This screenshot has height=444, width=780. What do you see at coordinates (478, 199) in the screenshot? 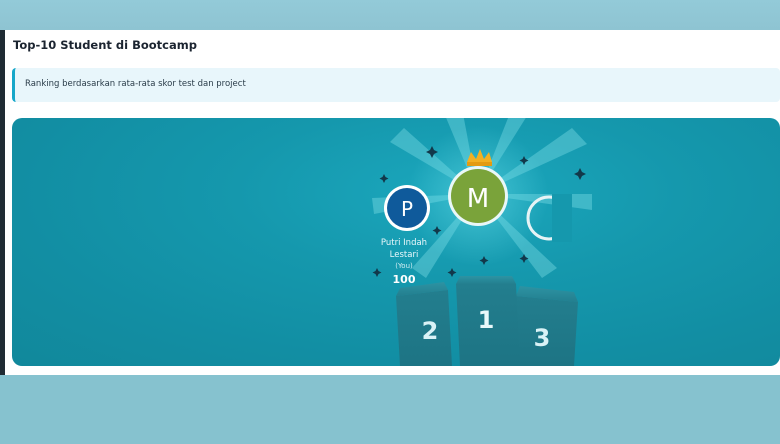
I see `avatar-first-initial: M` at bounding box center [478, 199].